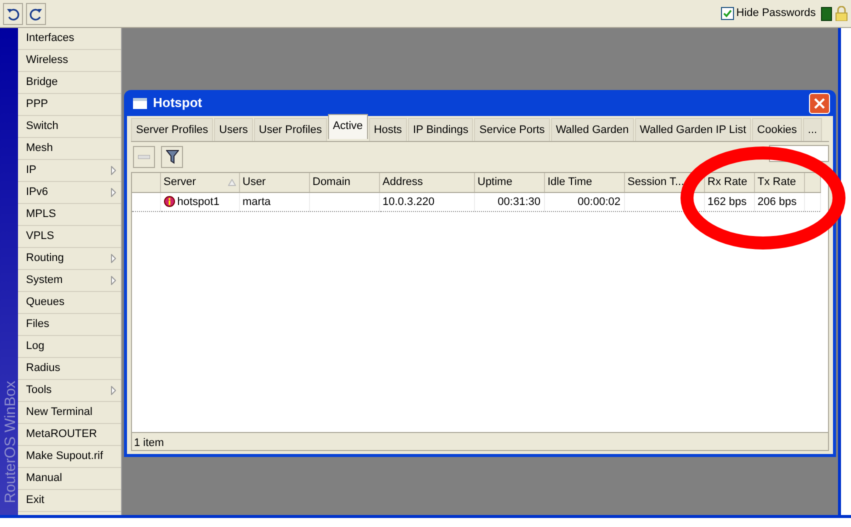 The width and height of the screenshot is (851, 527). I want to click on filter-button, so click(172, 157).